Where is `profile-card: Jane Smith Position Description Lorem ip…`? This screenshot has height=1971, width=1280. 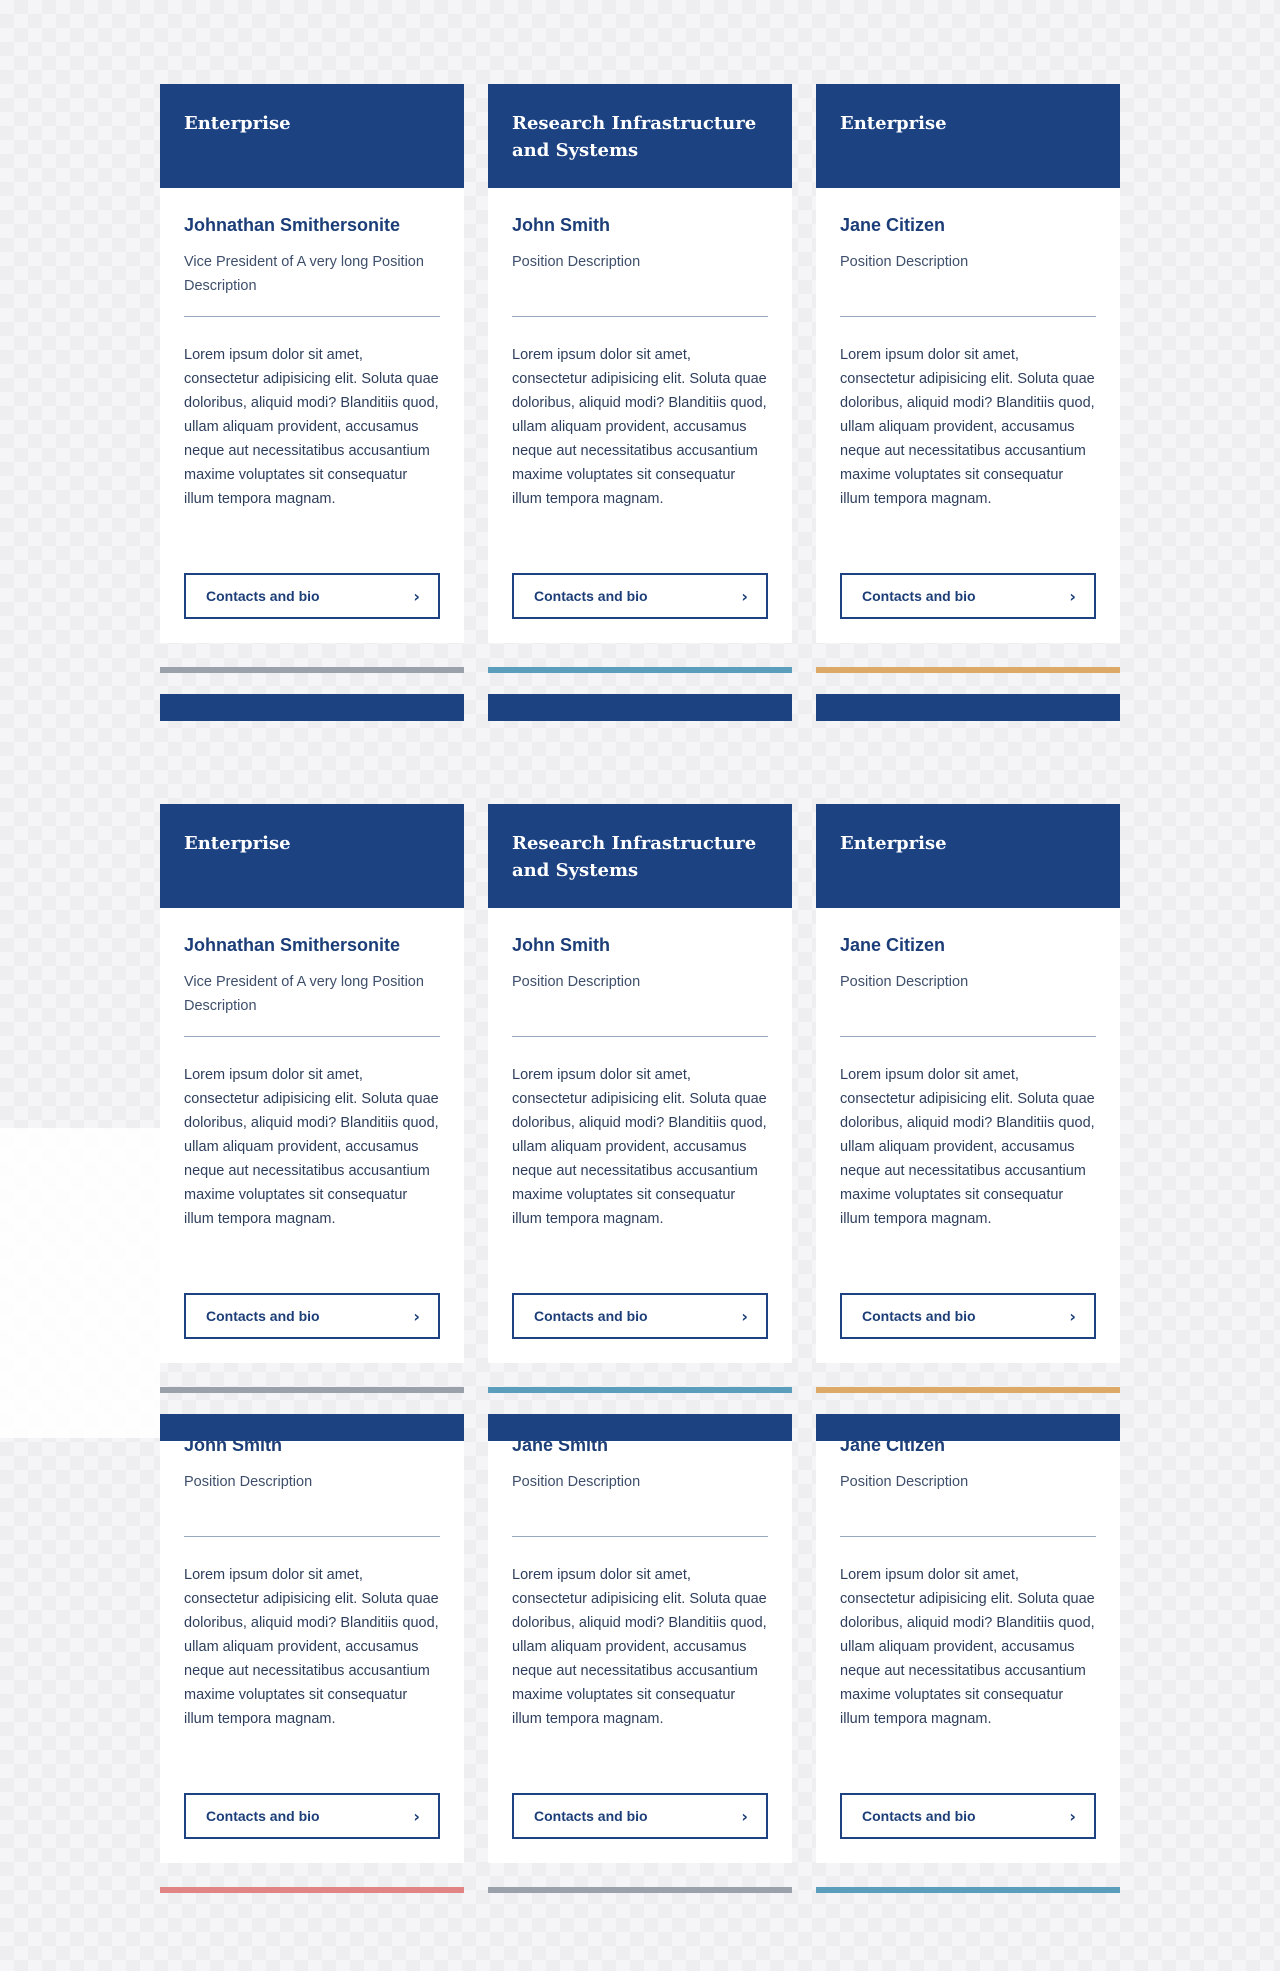
profile-card: Jane Smith Position Description Lorem ip… is located at coordinates (640, 1653).